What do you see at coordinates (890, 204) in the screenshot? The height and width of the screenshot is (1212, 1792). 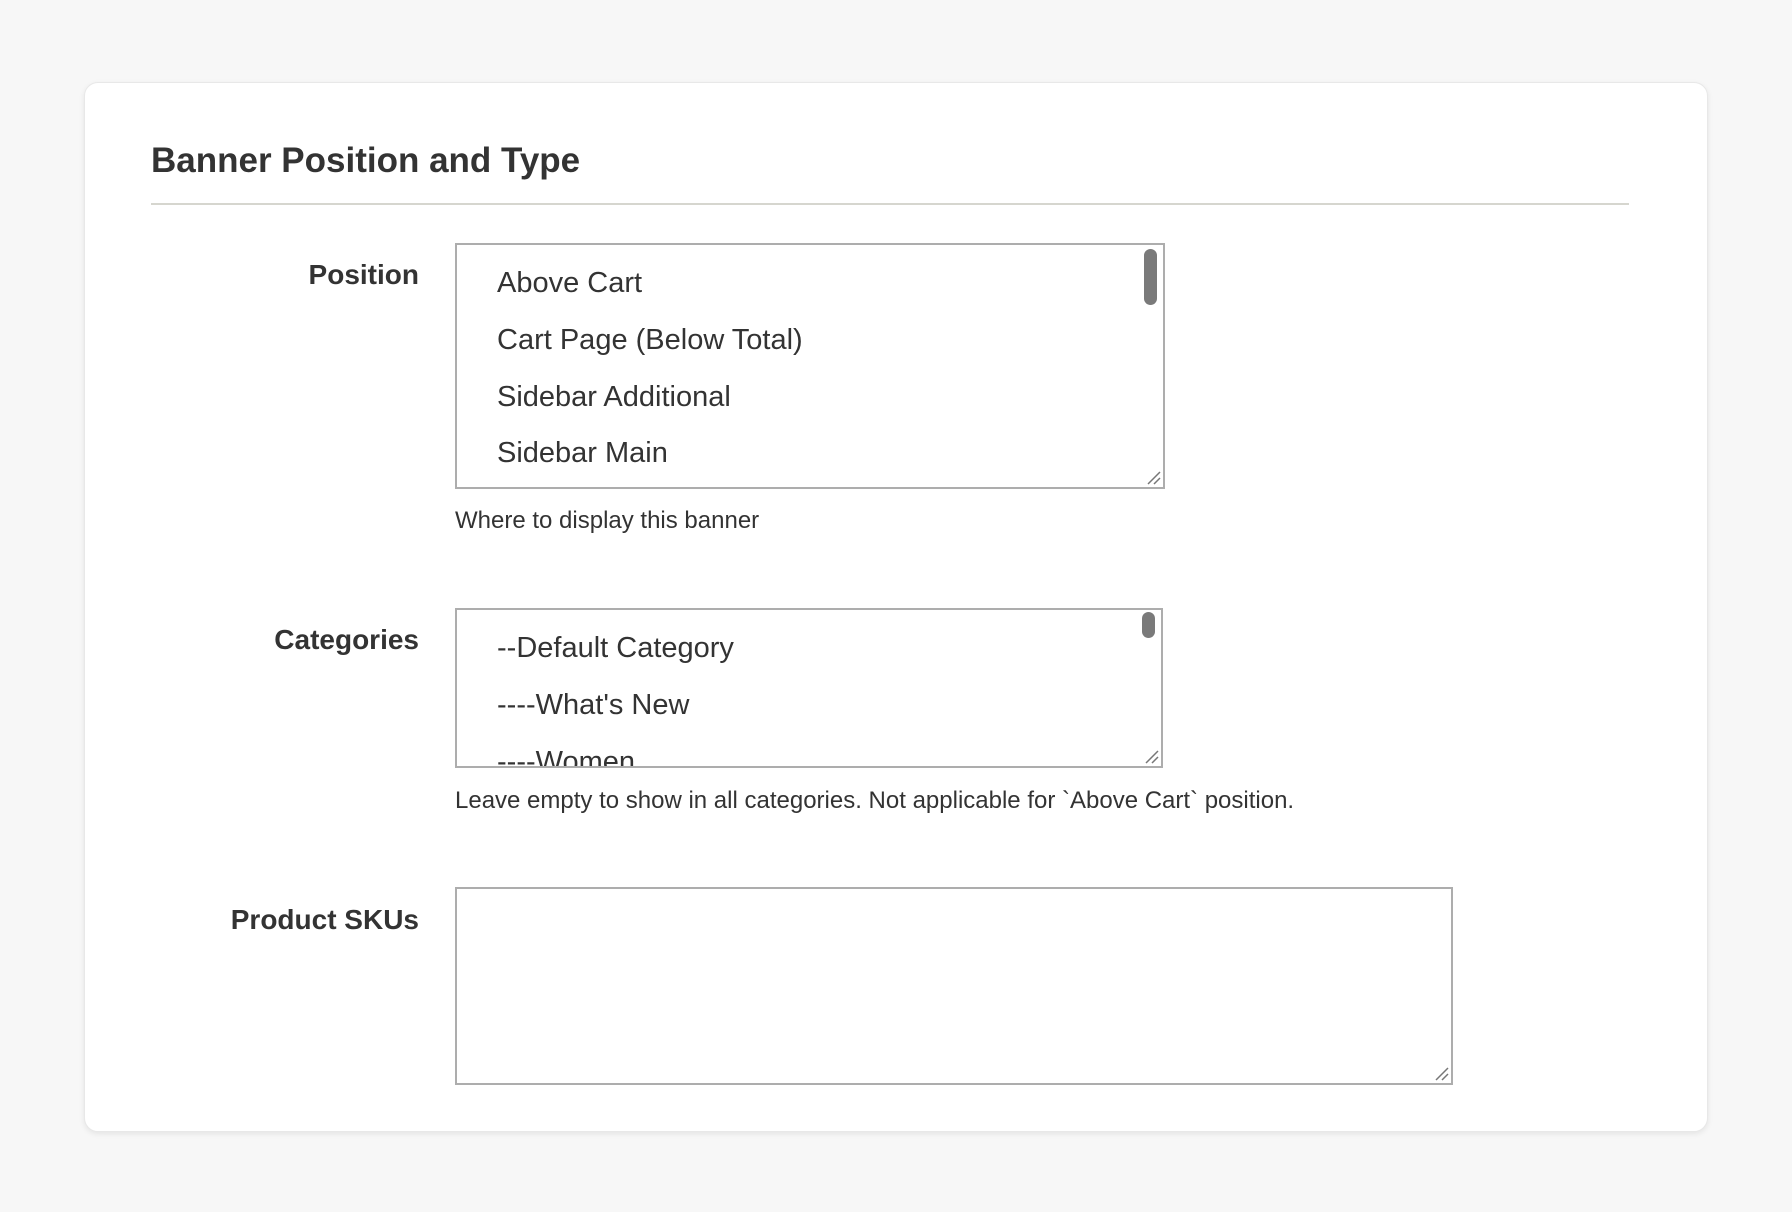 I see `section-divider` at bounding box center [890, 204].